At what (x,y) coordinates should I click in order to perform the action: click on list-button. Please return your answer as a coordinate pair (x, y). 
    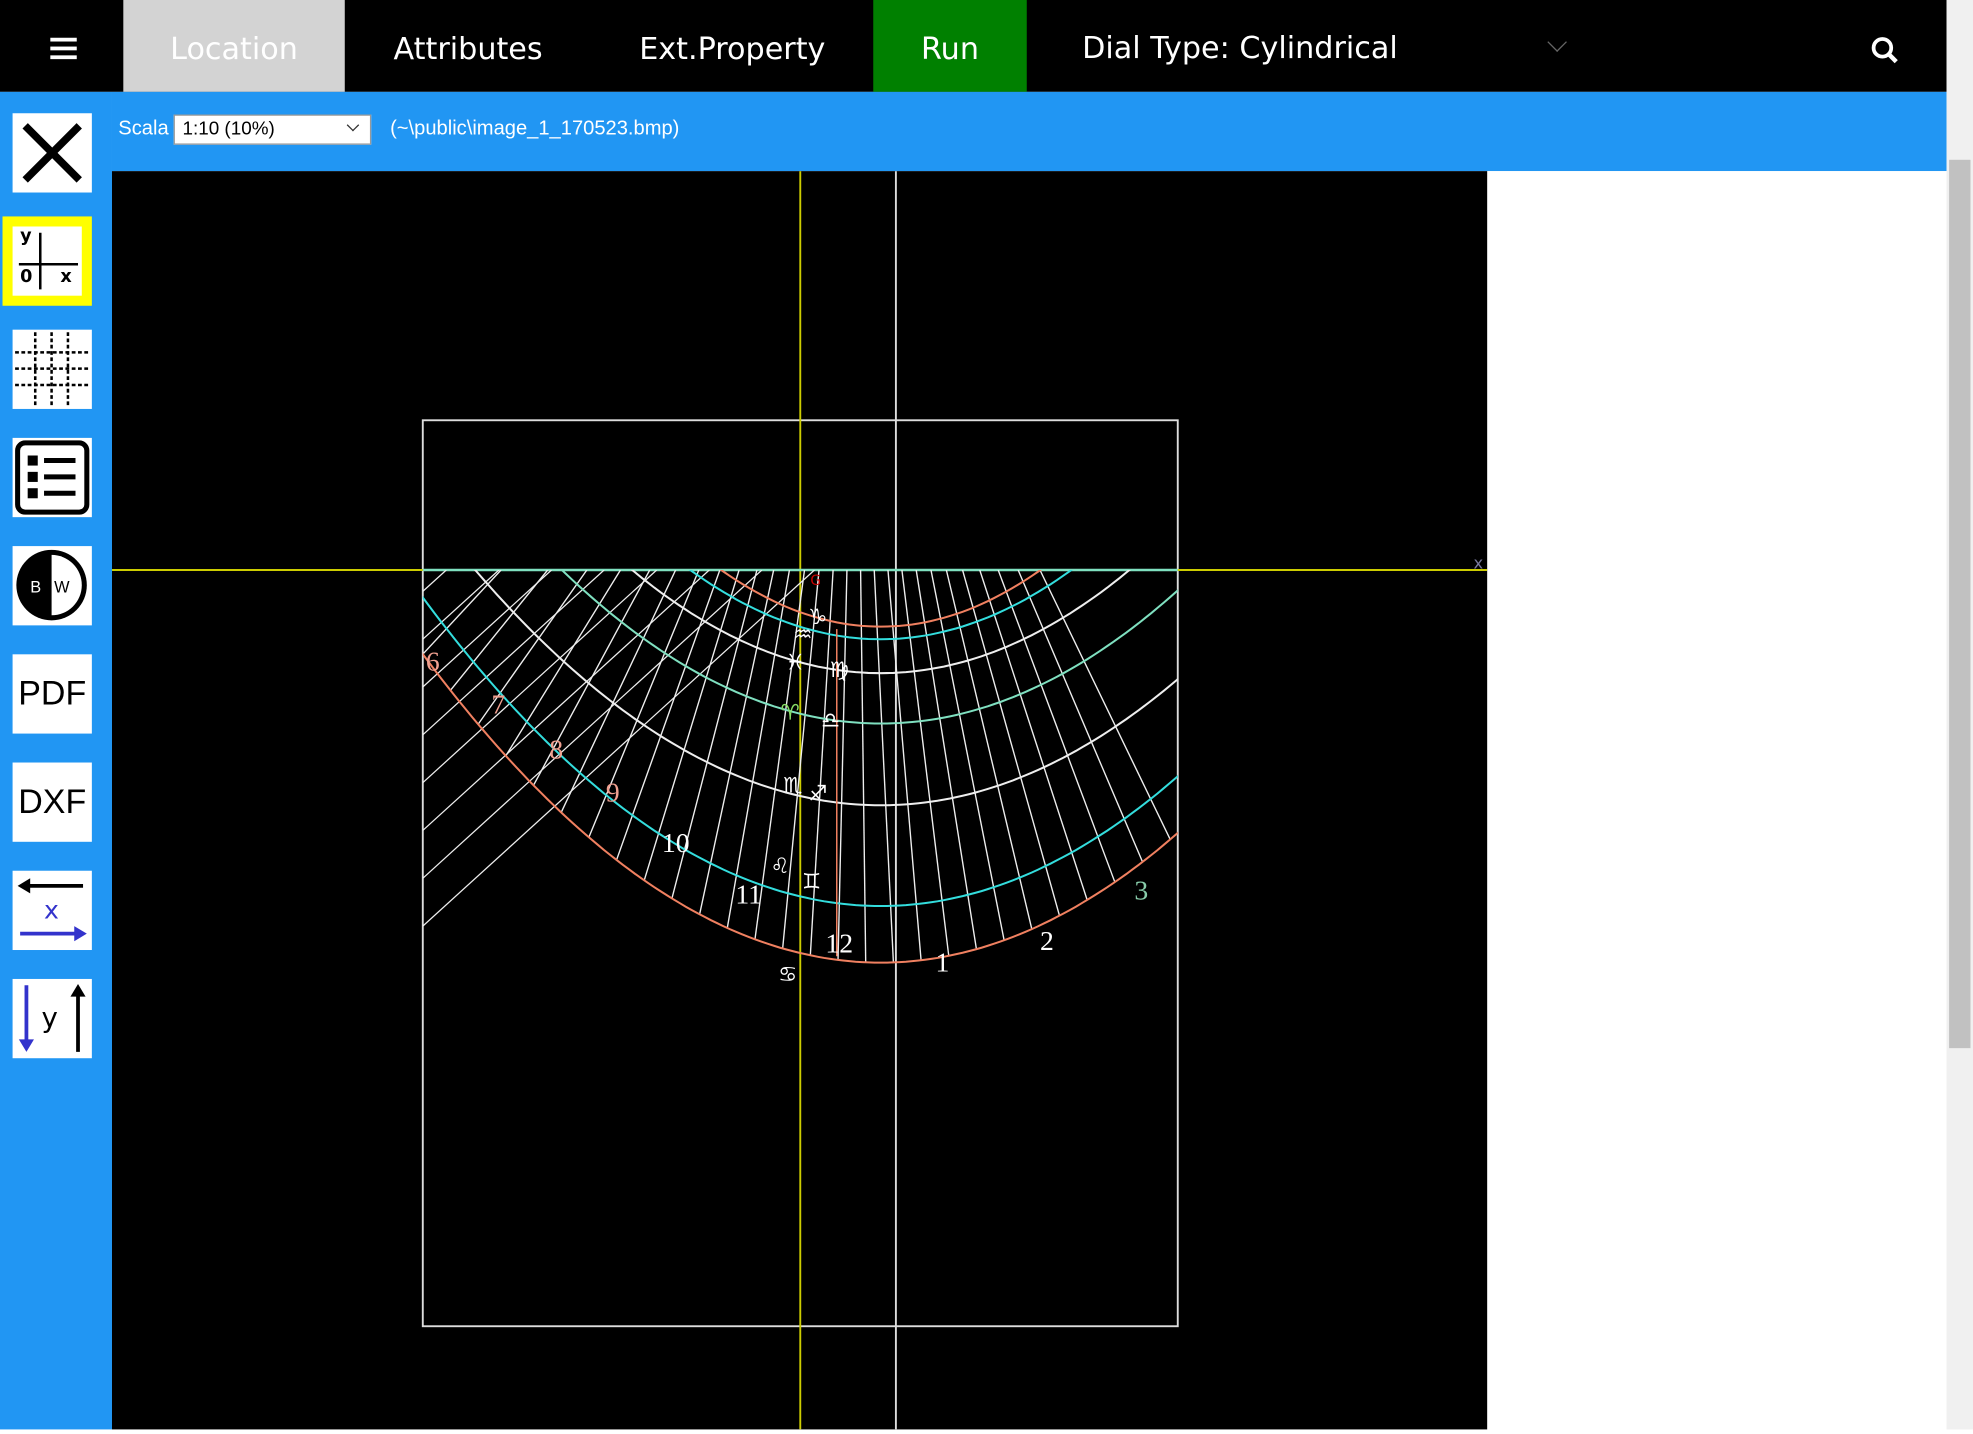
    Looking at the image, I should click on (52, 477).